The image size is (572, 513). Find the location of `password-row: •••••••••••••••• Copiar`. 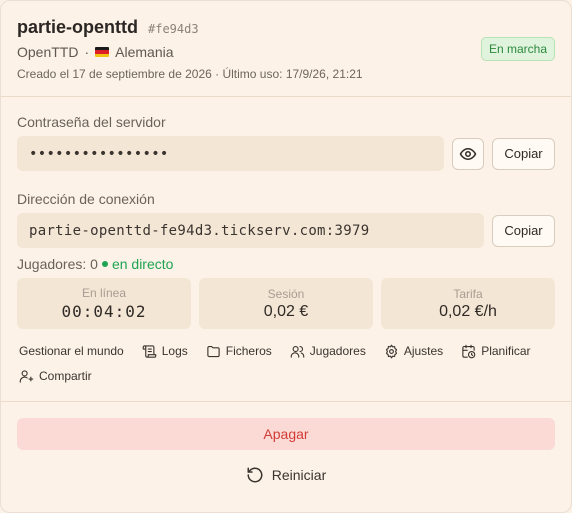

password-row: •••••••••••••••• Copiar is located at coordinates (286, 153).